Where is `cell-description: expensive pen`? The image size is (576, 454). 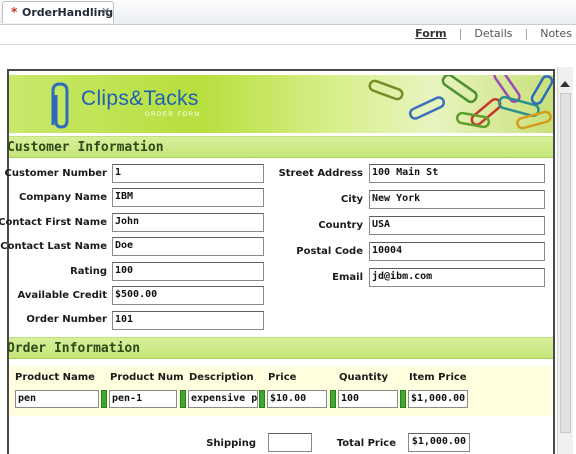
cell-description: expensive pen is located at coordinates (223, 399).